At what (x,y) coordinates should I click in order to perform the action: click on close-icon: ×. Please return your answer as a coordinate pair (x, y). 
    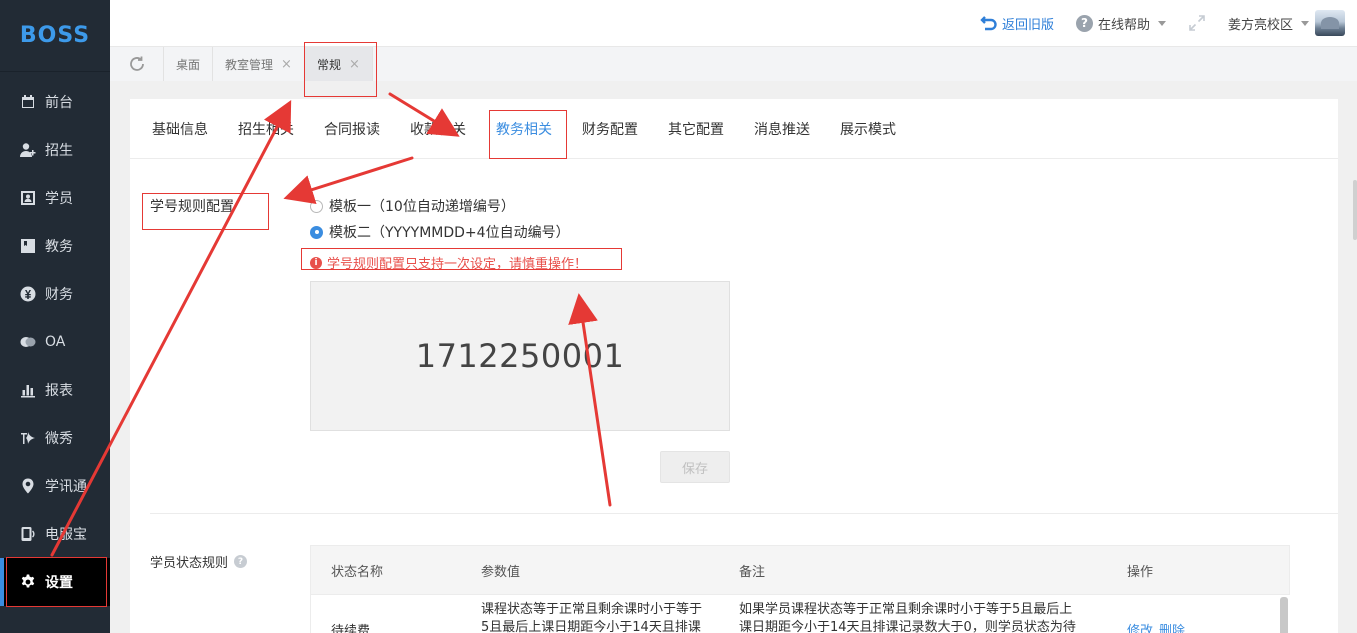
    Looking at the image, I should click on (286, 64).